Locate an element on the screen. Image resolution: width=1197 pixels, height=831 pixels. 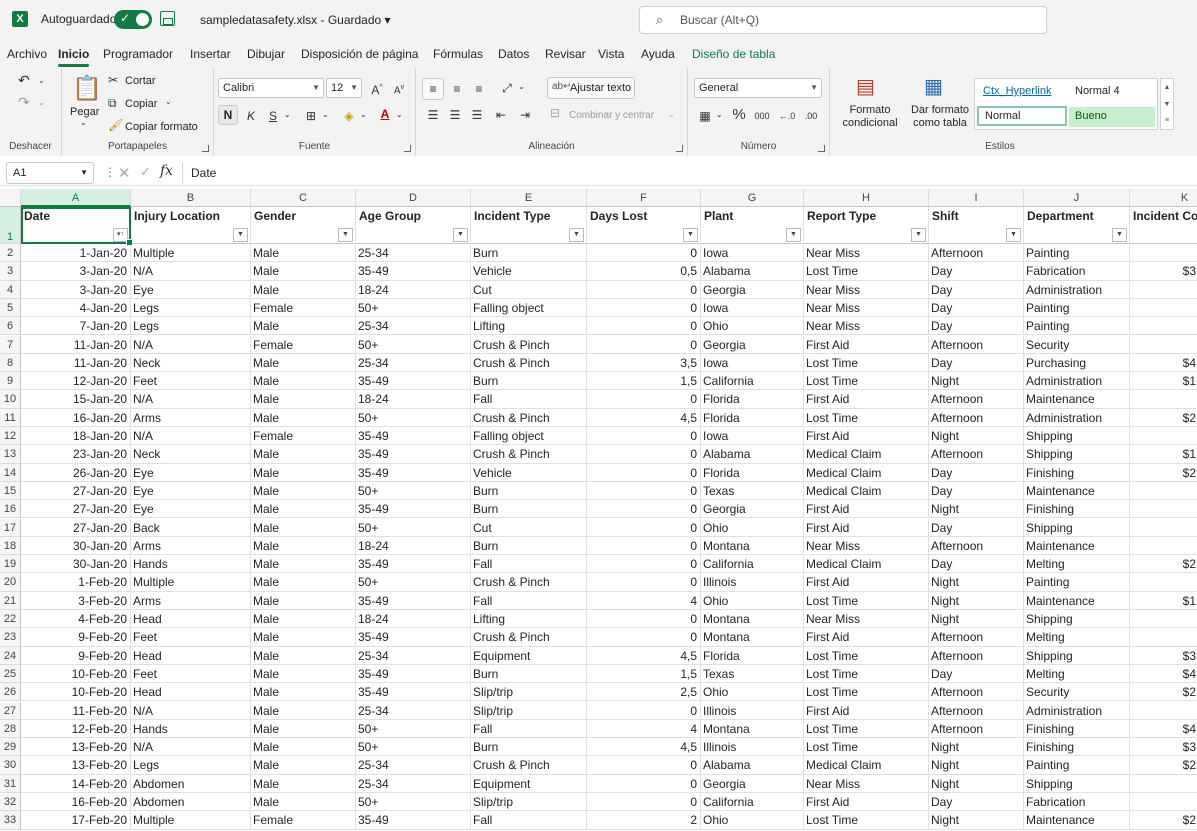
table-cell: Arms is located at coordinates (191, 545).